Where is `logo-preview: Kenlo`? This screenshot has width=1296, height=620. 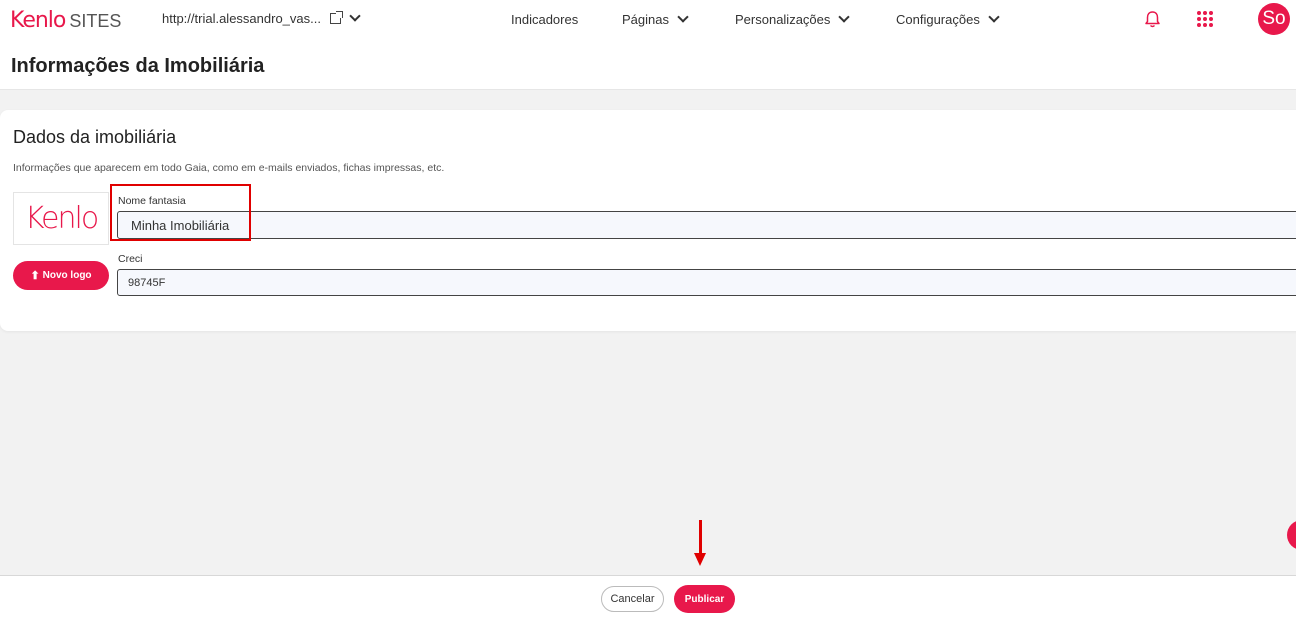 logo-preview: Kenlo is located at coordinates (61, 218).